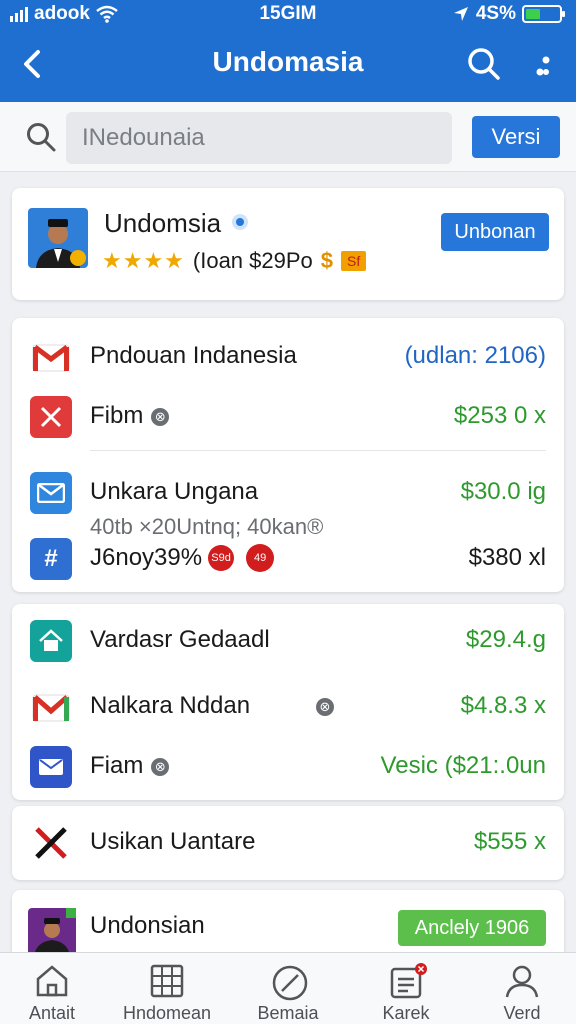  I want to click on profile-name: Undomsia, so click(163, 223).